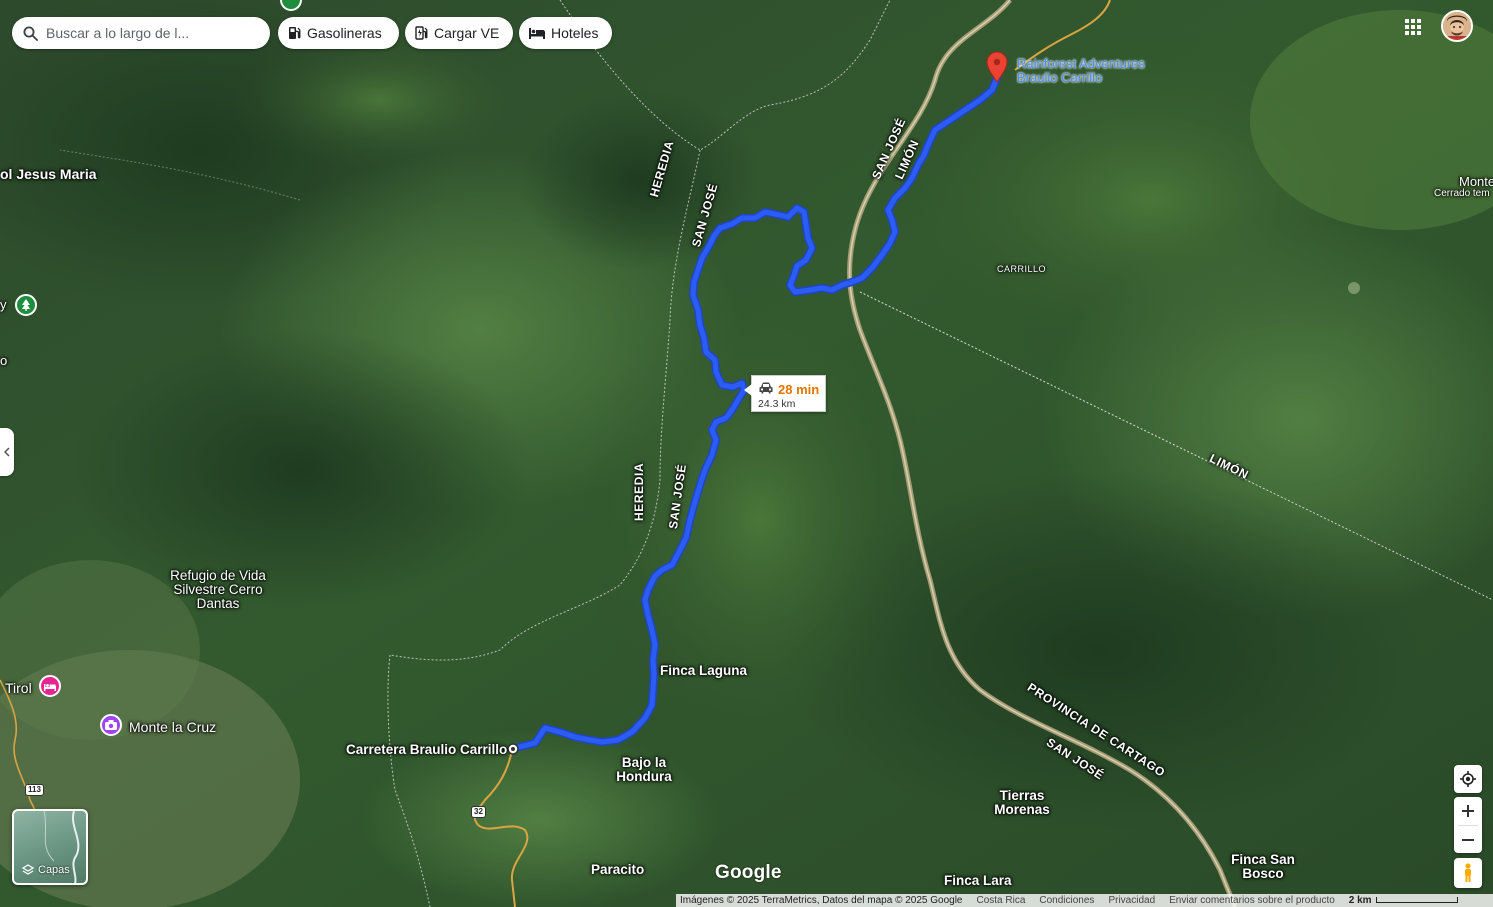 The image size is (1493, 907). What do you see at coordinates (748, 872) in the screenshot?
I see `google-logo: Google` at bounding box center [748, 872].